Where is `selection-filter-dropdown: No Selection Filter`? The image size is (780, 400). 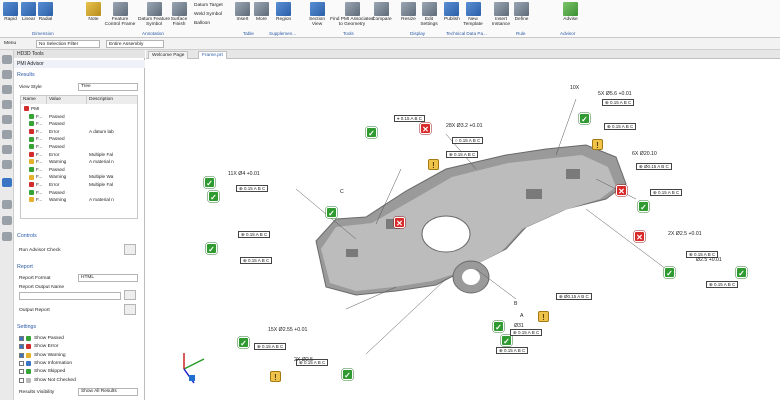 selection-filter-dropdown: No Selection Filter is located at coordinates (68, 44).